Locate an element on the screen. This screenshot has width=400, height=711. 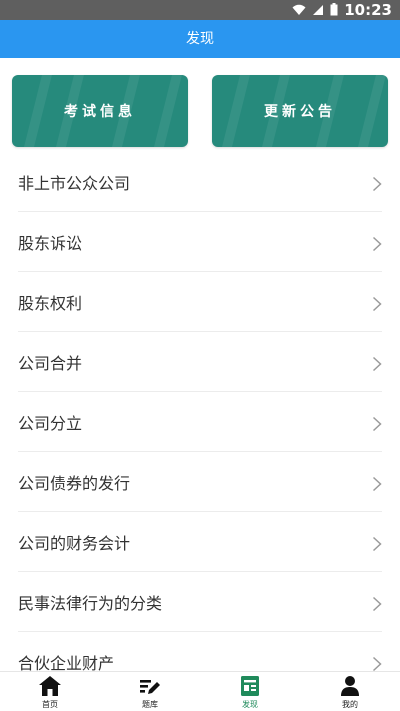
exam-info-card: 考试信息 is located at coordinates (100, 111).